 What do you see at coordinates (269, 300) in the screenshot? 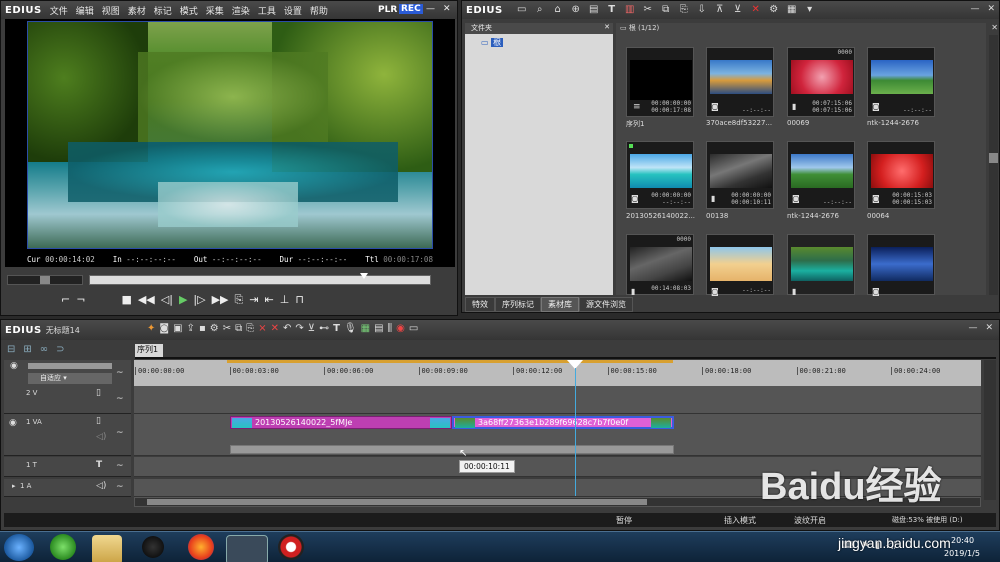
I see `overwrite-to-timeline-icon: ⇤` at bounding box center [269, 300].